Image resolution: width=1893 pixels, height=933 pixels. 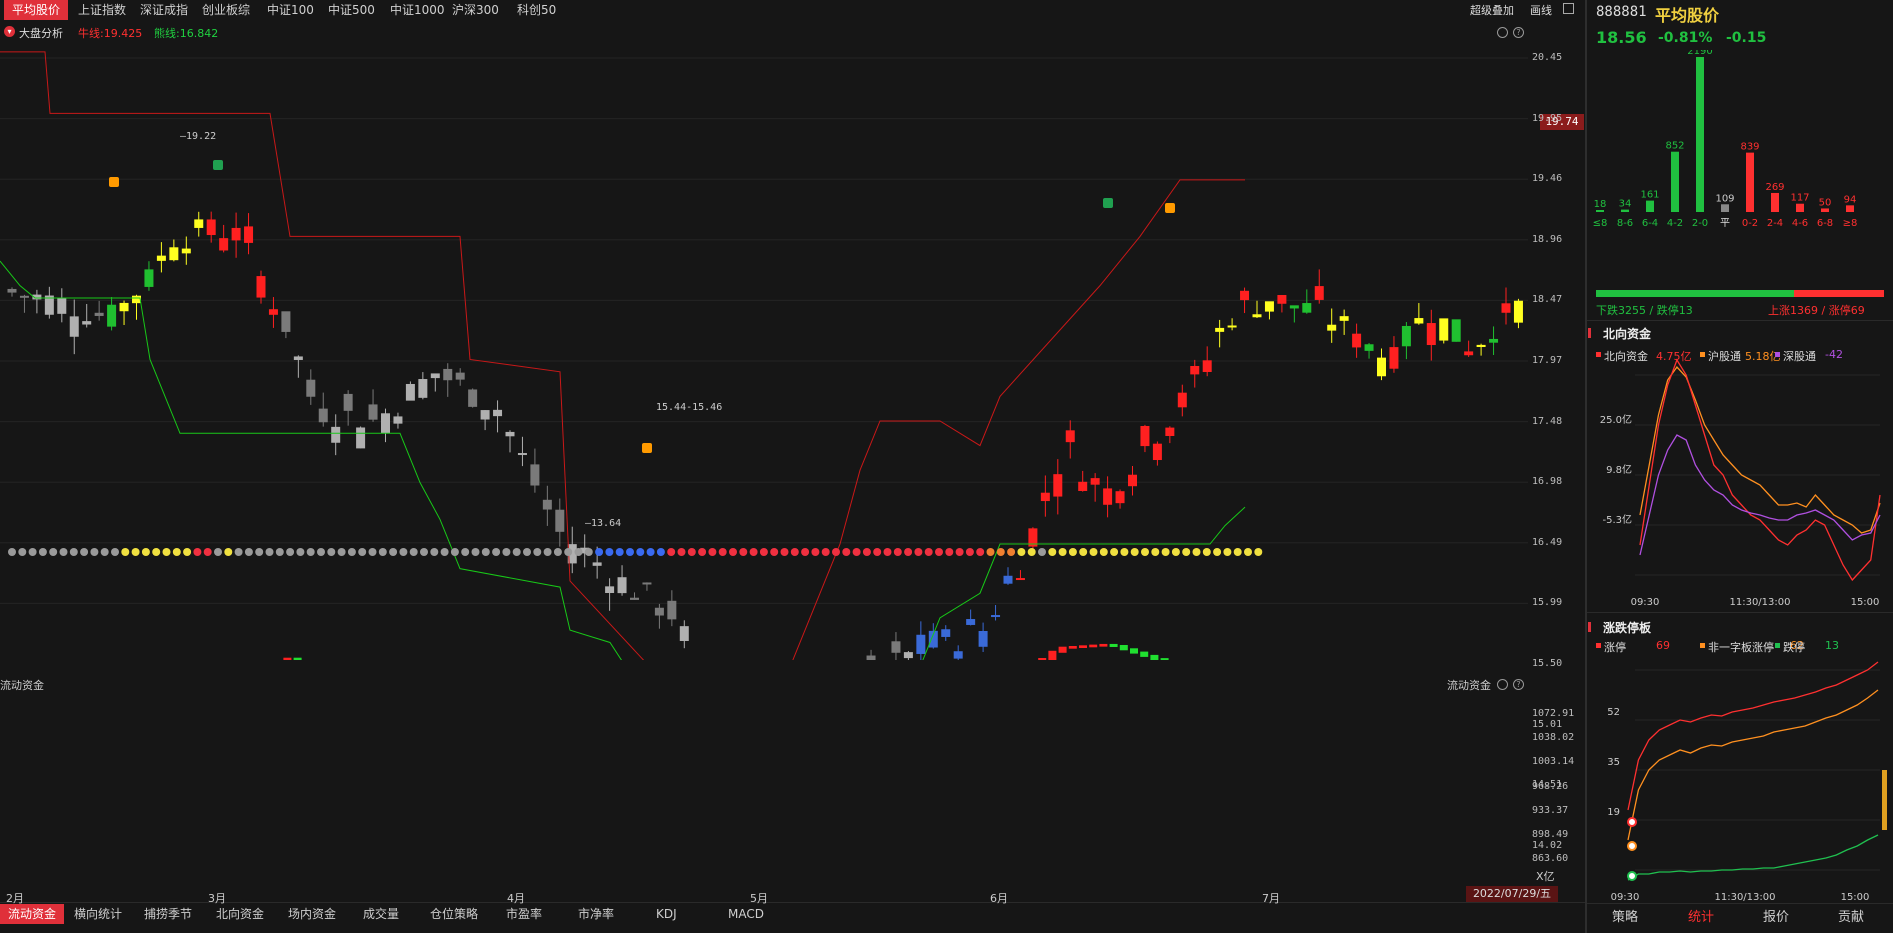 I want to click on down-ratio-bar, so click(x=1695, y=293).